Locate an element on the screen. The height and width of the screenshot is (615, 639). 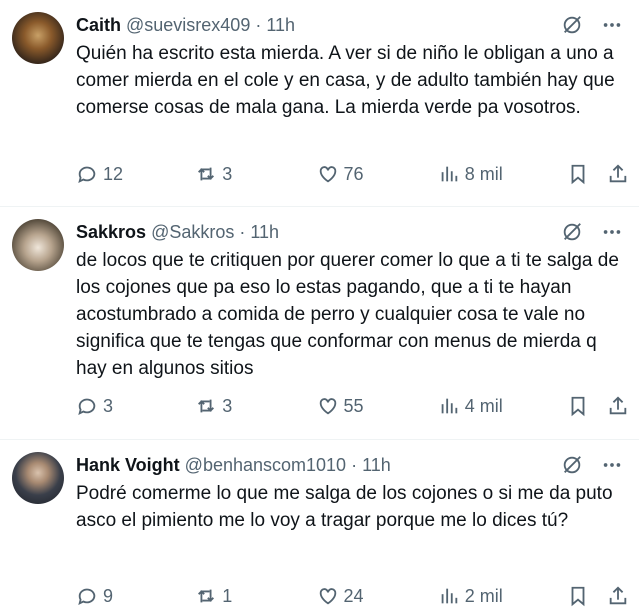
like-count: 24 is located at coordinates (353, 595).